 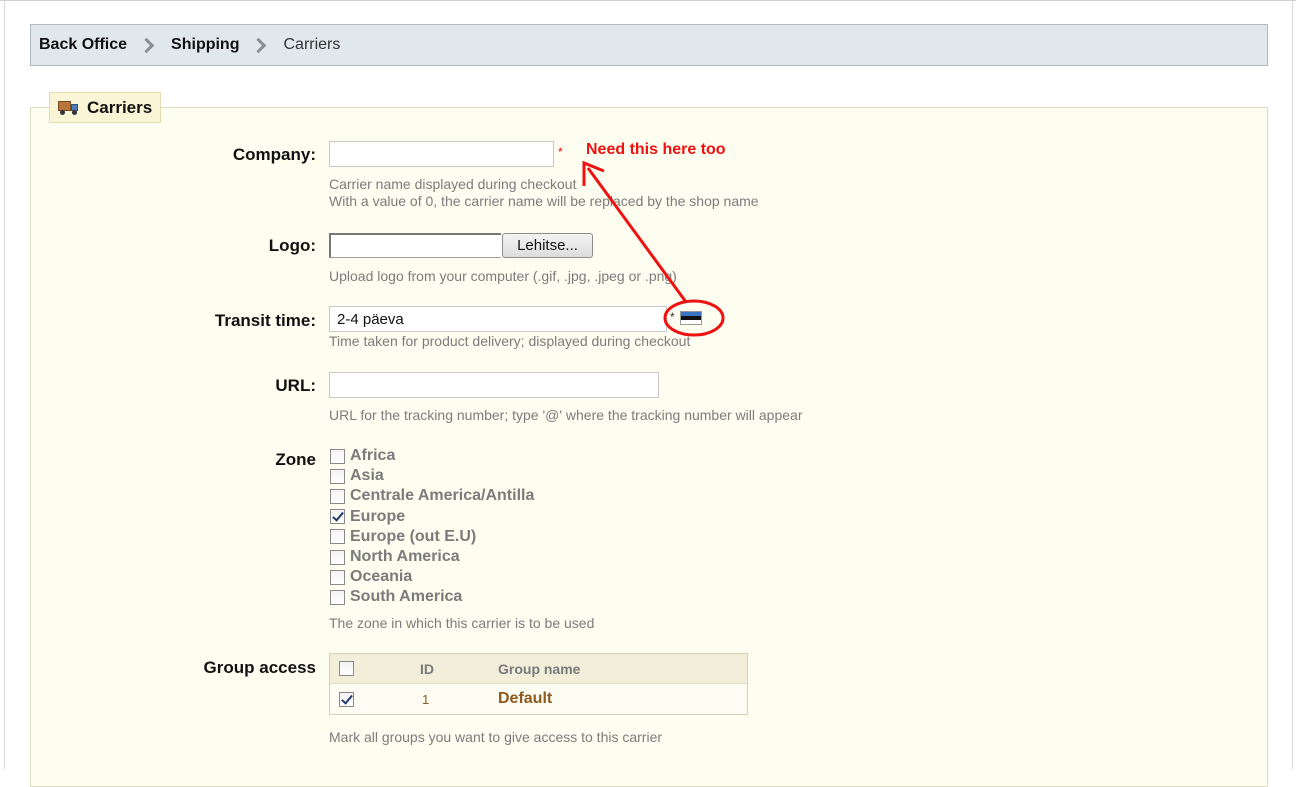 I want to click on zone-item: Europe, so click(x=432, y=517).